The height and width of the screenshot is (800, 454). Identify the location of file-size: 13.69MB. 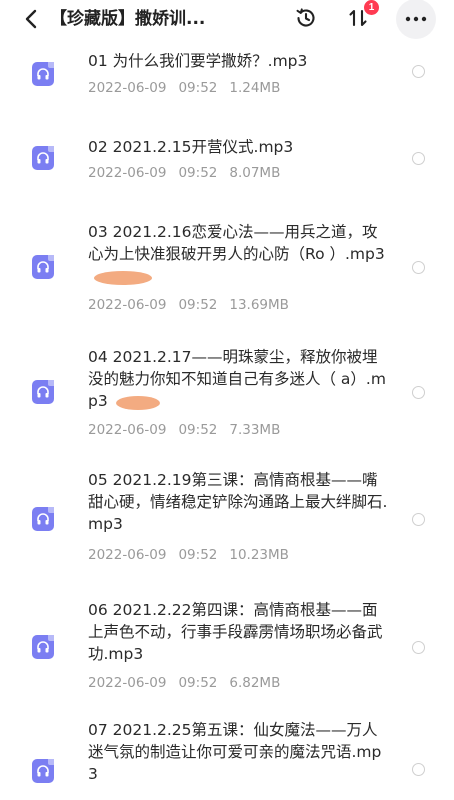
(259, 305).